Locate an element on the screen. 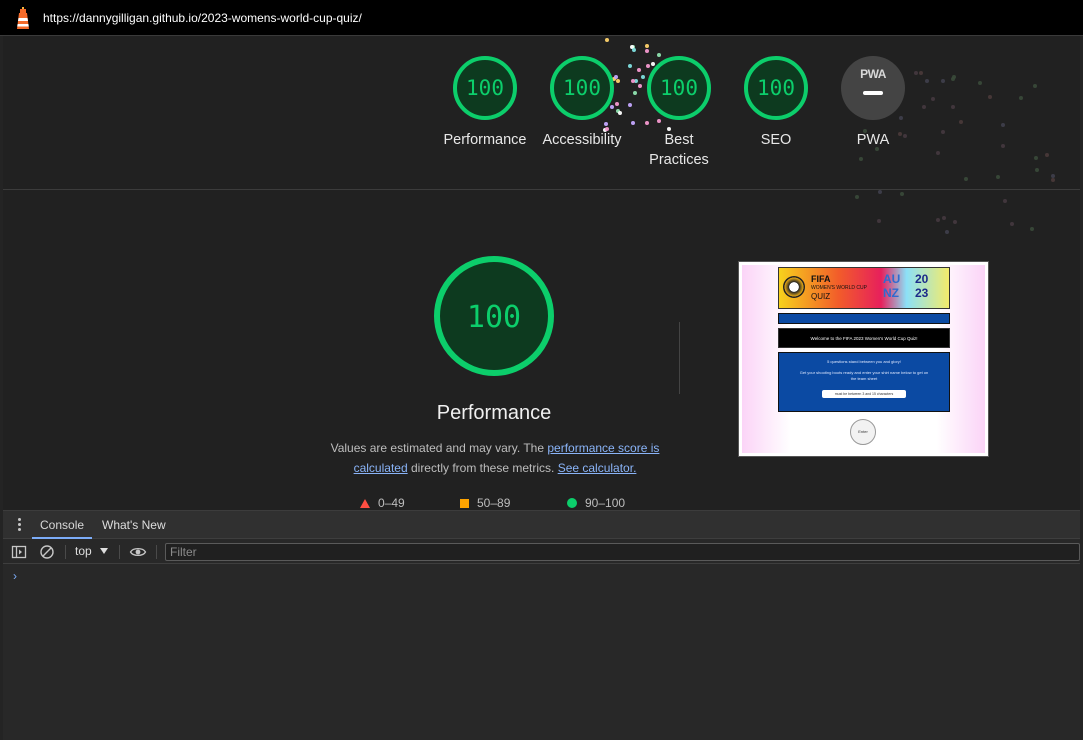 The height and width of the screenshot is (740, 1083). pwa-dash-icon is located at coordinates (873, 93).